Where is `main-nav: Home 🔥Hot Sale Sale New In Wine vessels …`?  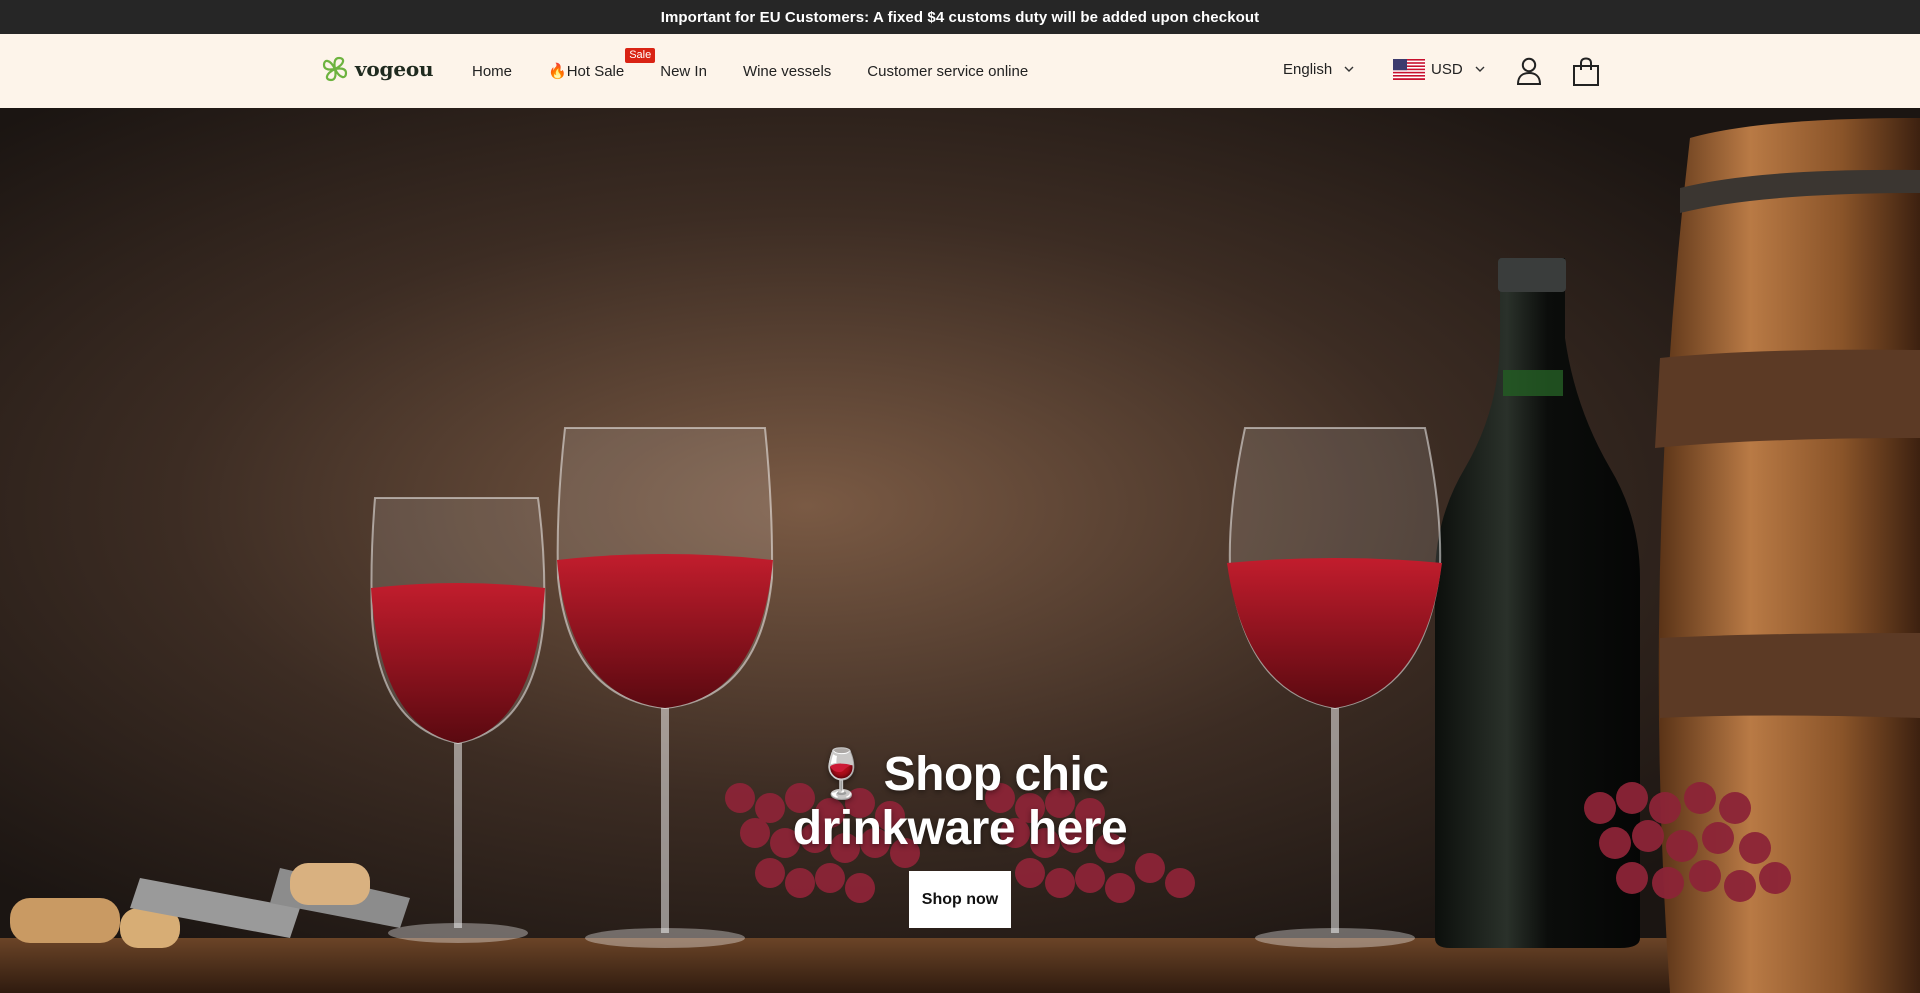 main-nav: Home 🔥Hot Sale Sale New In Wine vessels … is located at coordinates (768, 71).